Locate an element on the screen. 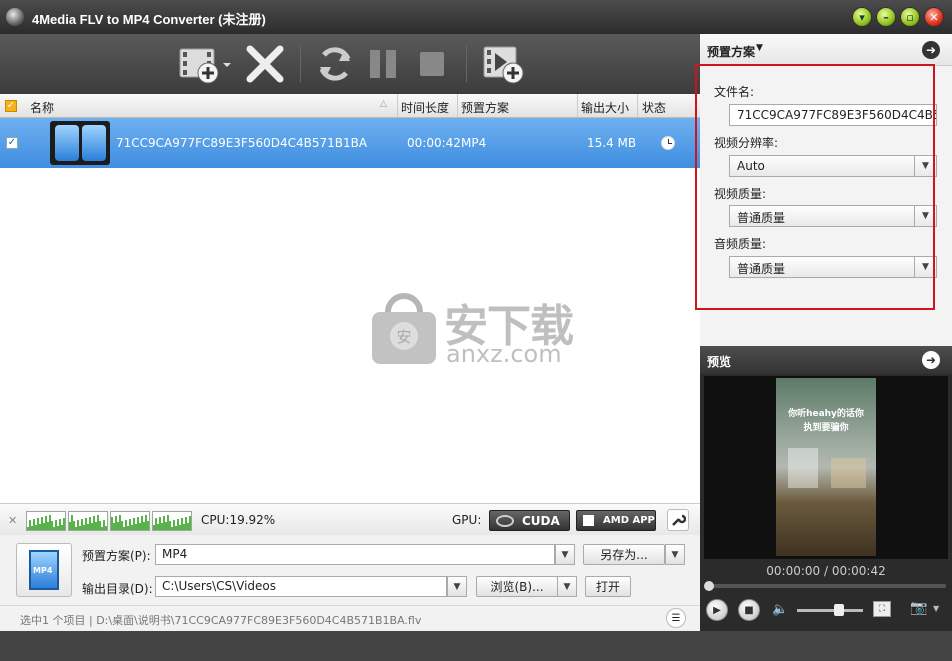 The width and height of the screenshot is (952, 661). app-logo-icon is located at coordinates (15, 17).